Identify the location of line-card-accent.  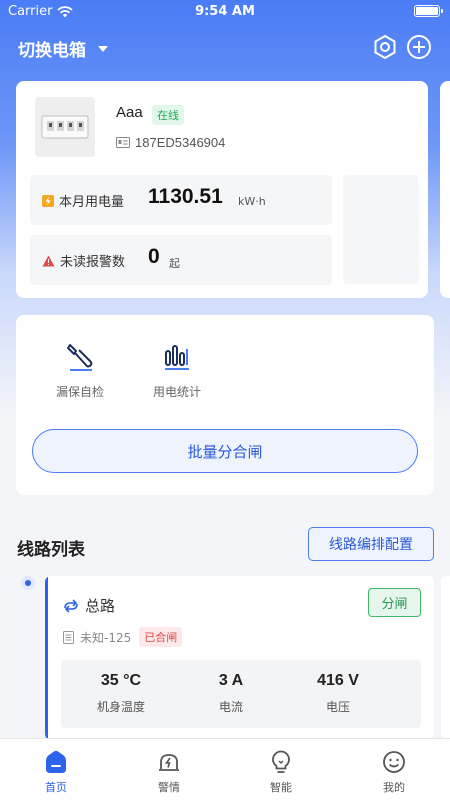
(46, 658).